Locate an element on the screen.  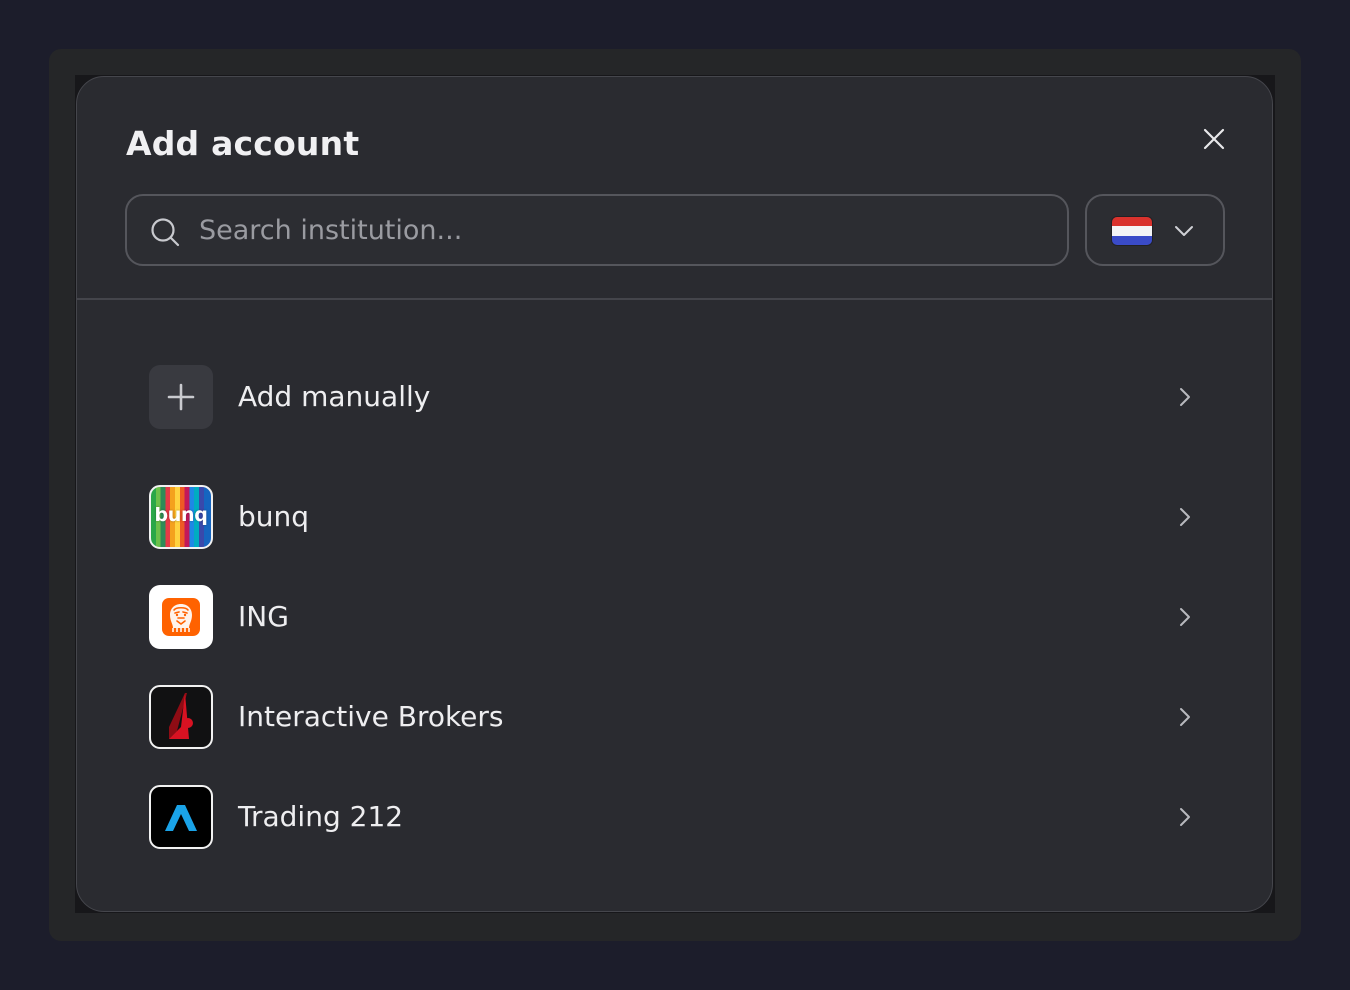
t212-mark-icon is located at coordinates (181, 818).